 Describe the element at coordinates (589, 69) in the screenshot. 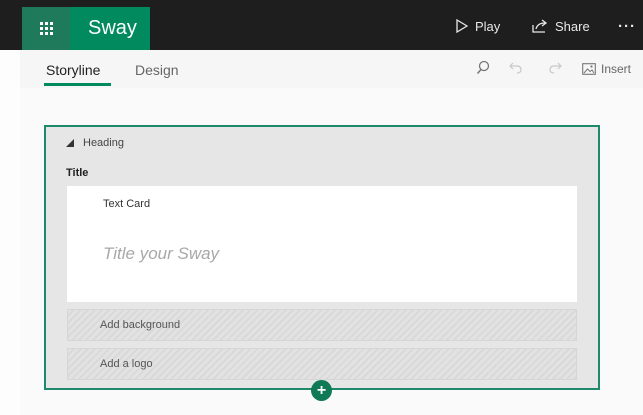

I see `image-icon` at that location.